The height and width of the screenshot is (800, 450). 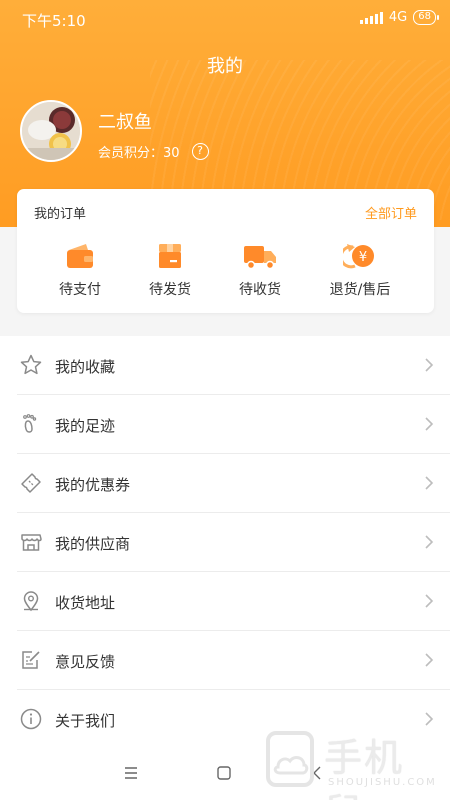 What do you see at coordinates (371, 17) in the screenshot?
I see `signal-icon` at bounding box center [371, 17].